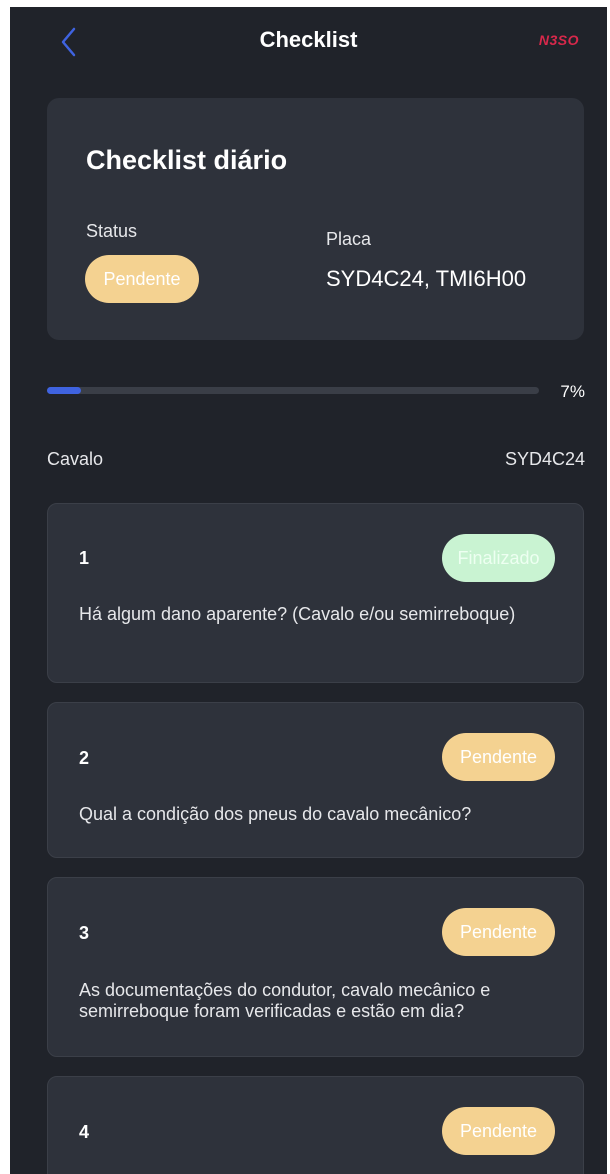  Describe the element at coordinates (558, 40) in the screenshot. I see `brand-logo: N3SO` at that location.